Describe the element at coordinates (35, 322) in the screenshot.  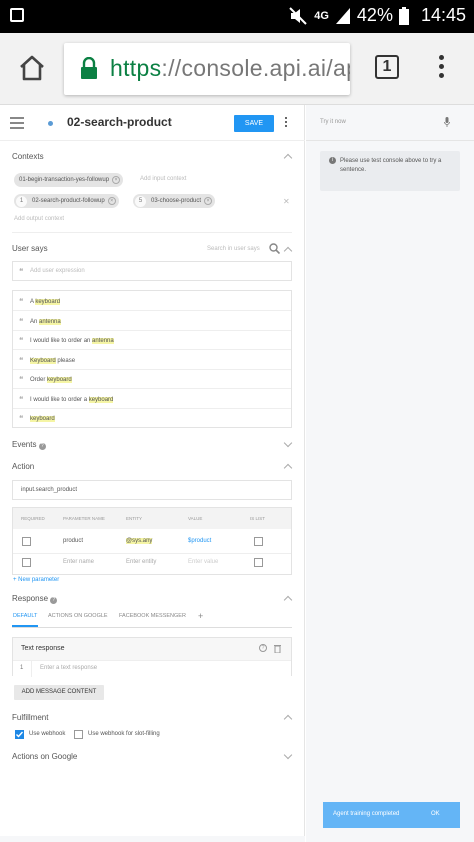
I see `expression-text-pre: An` at that location.